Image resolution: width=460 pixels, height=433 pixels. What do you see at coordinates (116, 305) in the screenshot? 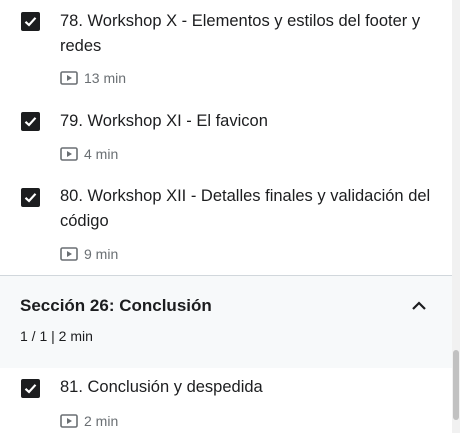
I see `section-title: Sección 26: Conclusión` at bounding box center [116, 305].